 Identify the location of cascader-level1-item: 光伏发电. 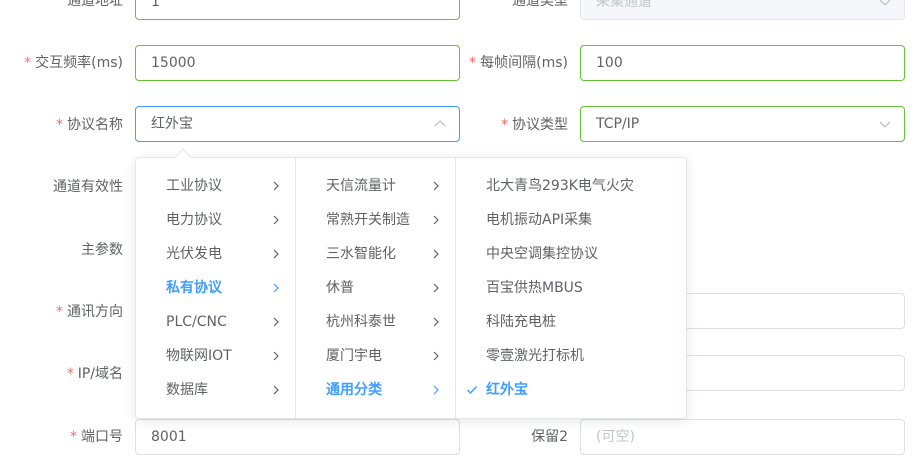
(215, 254).